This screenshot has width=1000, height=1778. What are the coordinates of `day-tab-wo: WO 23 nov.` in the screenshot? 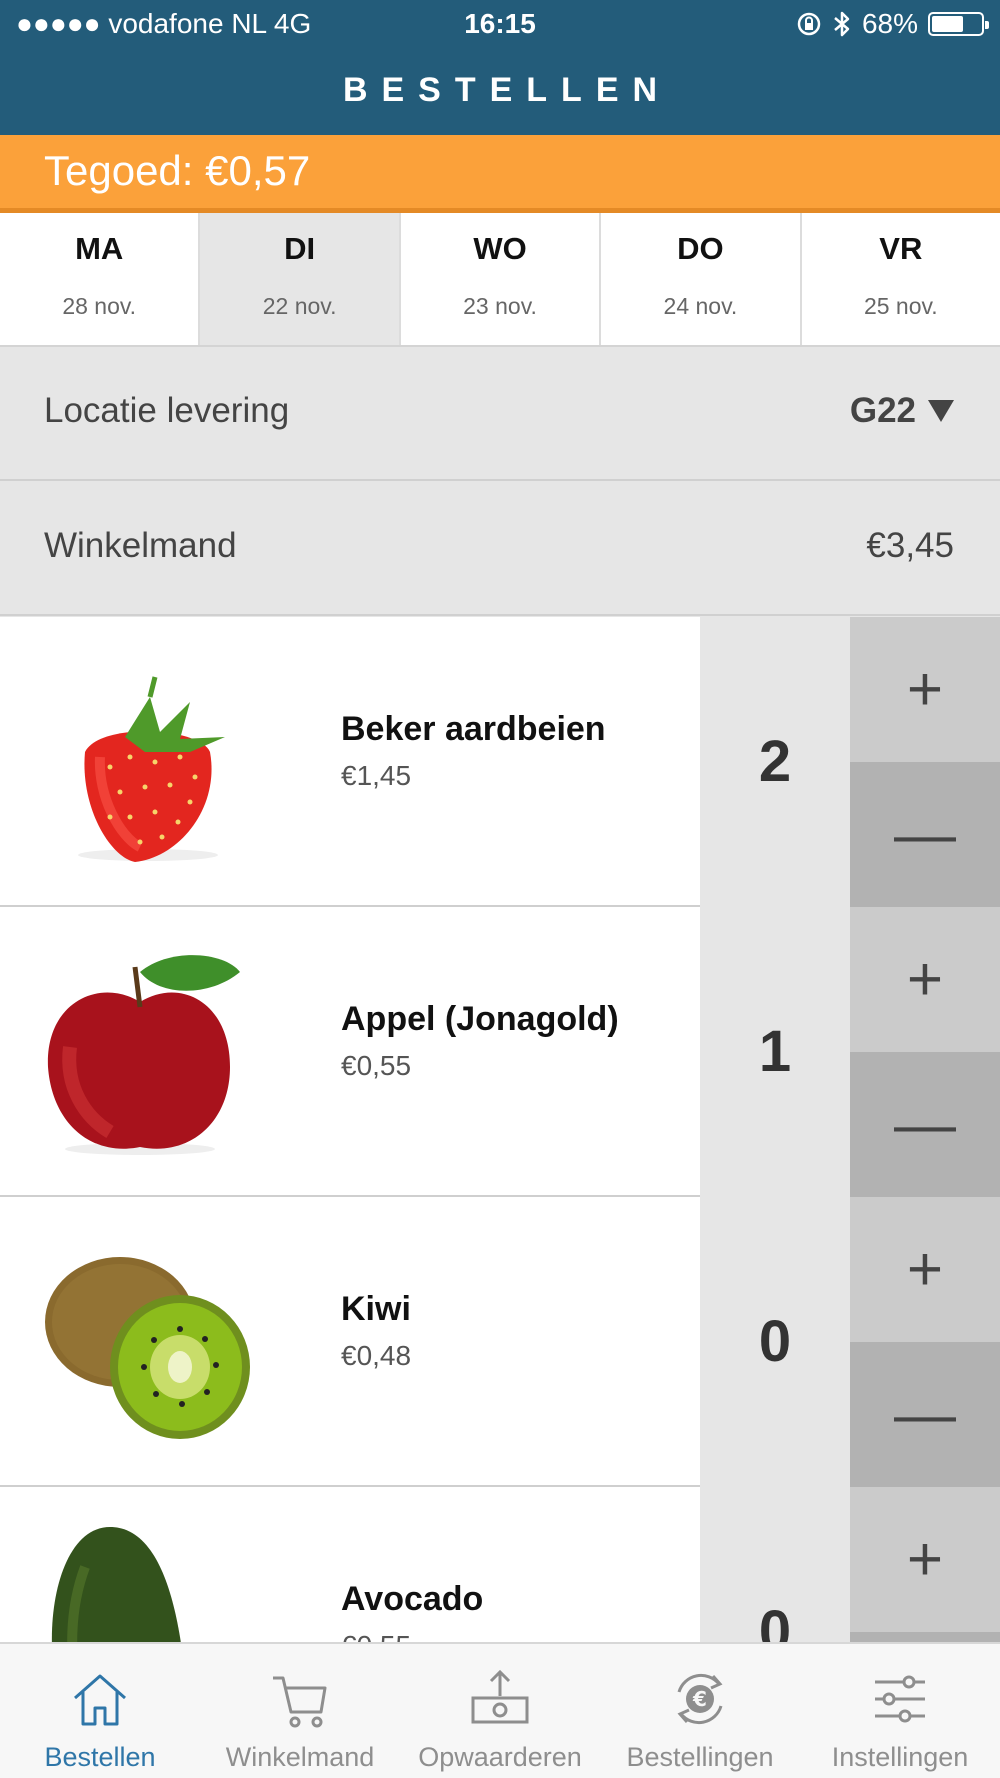 It's located at (501, 279).